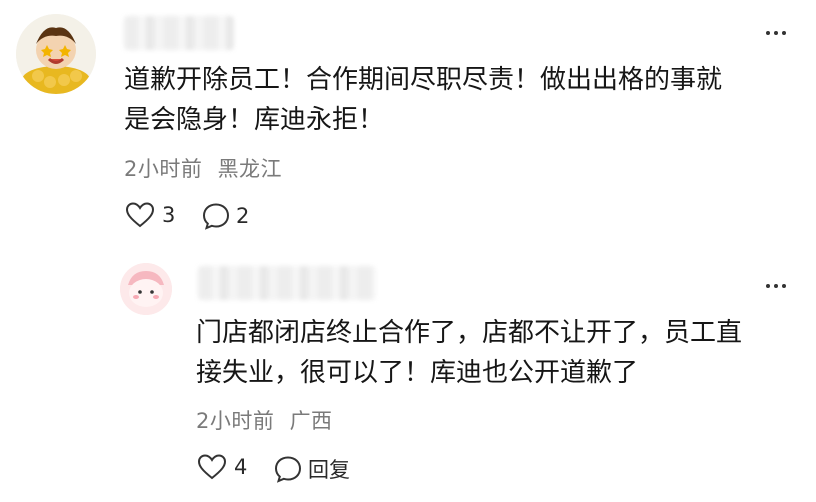 This screenshot has height=502, width=816. Describe the element at coordinates (423, 100) in the screenshot. I see `comment-text: 道歉开除员工！合作期间尽职尽责！做出出格的事就 是会隐身！库迪永拒！` at that location.